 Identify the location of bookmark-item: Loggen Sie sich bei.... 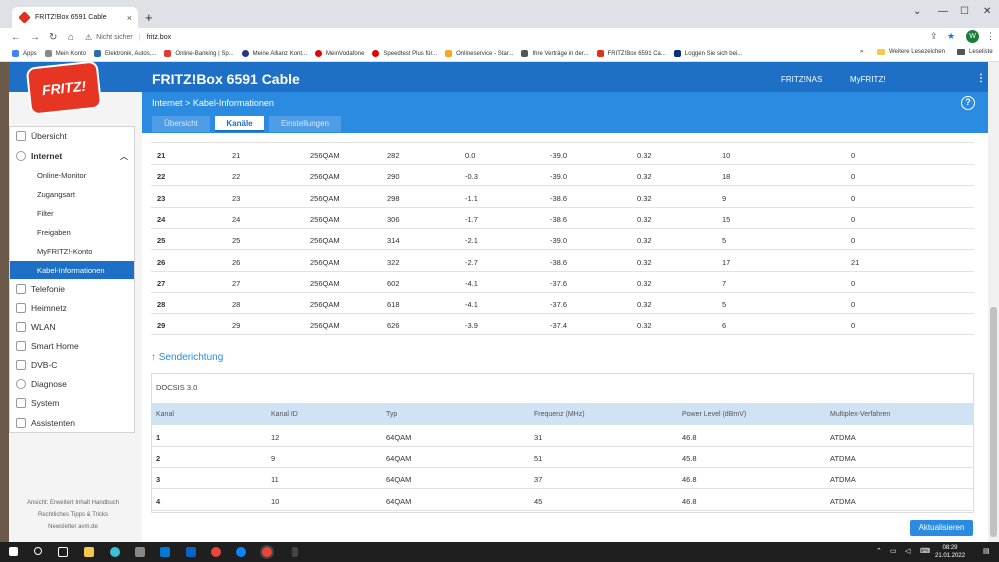
(707, 53).